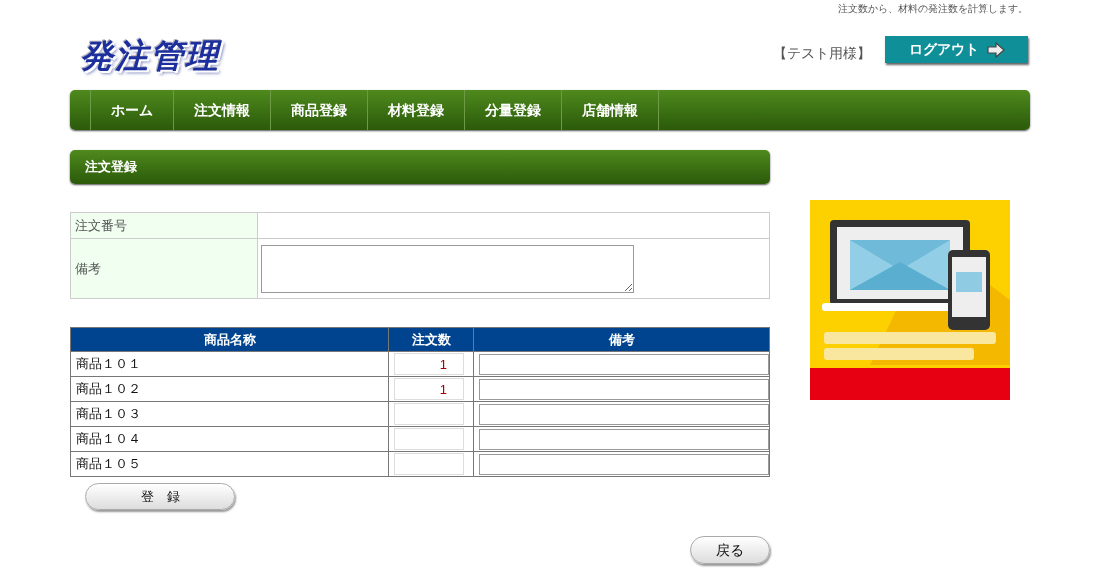  Describe the element at coordinates (822, 53) in the screenshot. I see `user-name: 【テスト用様】` at that location.